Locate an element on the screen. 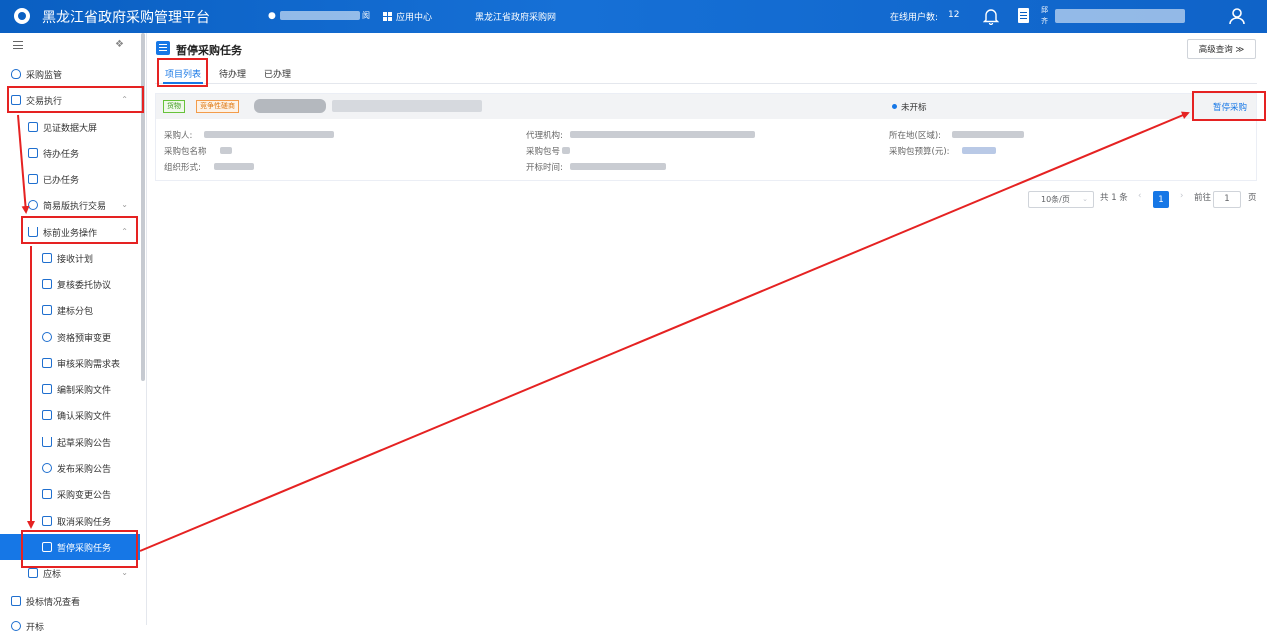 This screenshot has width=1267, height=639. file-check-icon is located at coordinates (47, 415).